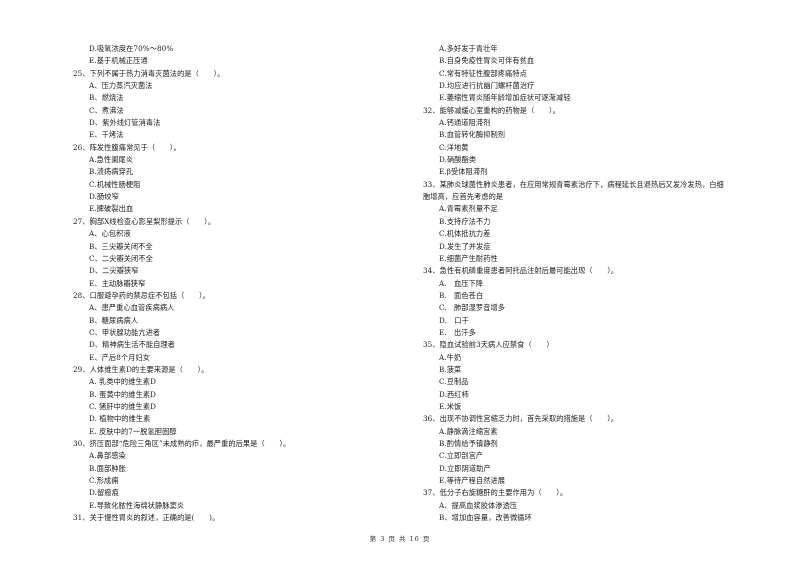 This screenshot has width=800, height=565. Describe the element at coordinates (468, 443) in the screenshot. I see `answer-option: B.酌情给予镇静剂` at that location.